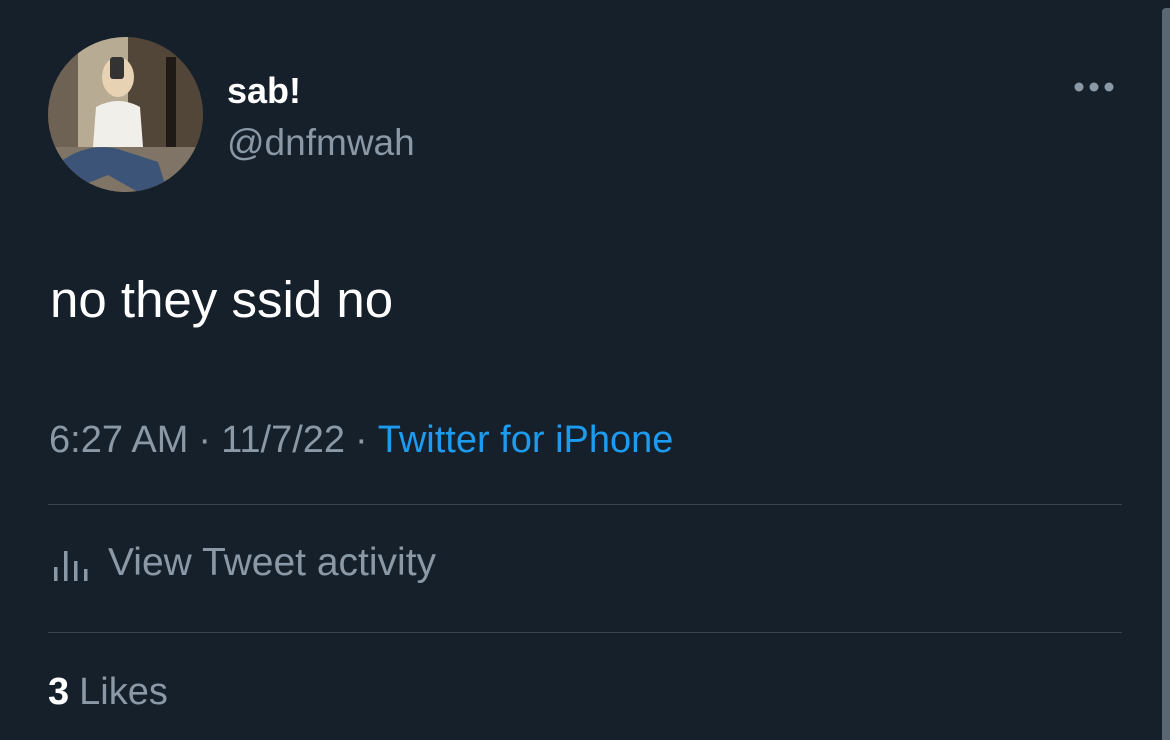 This screenshot has width=1170, height=740. What do you see at coordinates (123, 692) in the screenshot?
I see `likes-label: Likes` at bounding box center [123, 692].